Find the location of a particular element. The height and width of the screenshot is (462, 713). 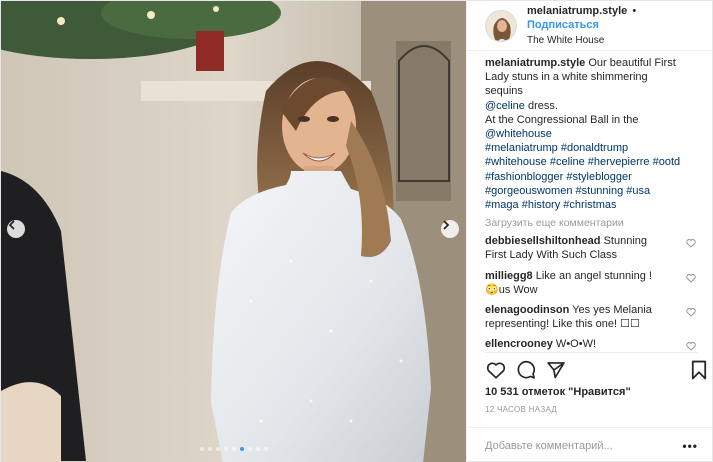

carousel-prev-button is located at coordinates (16, 229).